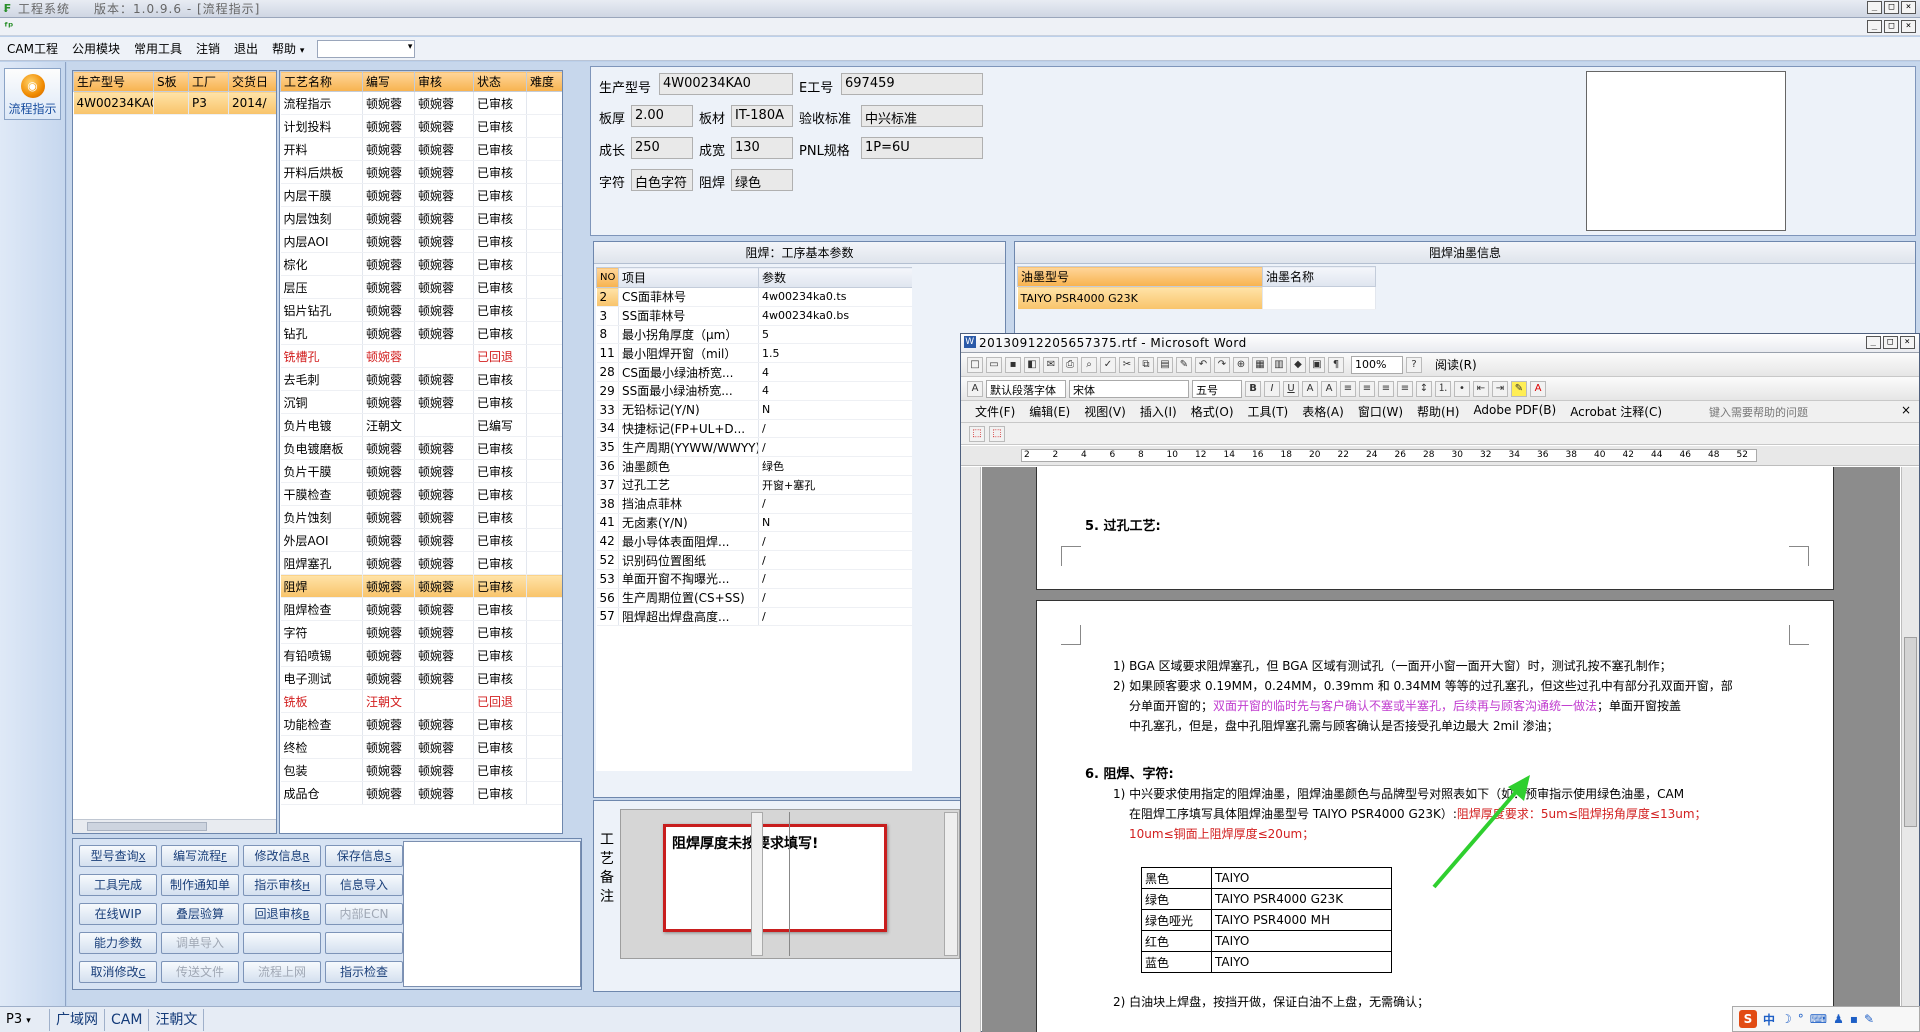 Image resolution: width=1920 pixels, height=1032 pixels. Describe the element at coordinates (421, 103) in the screenshot. I see `table-row: 流程指示 顿婉蓉 顿婉蓉 已审核` at that location.